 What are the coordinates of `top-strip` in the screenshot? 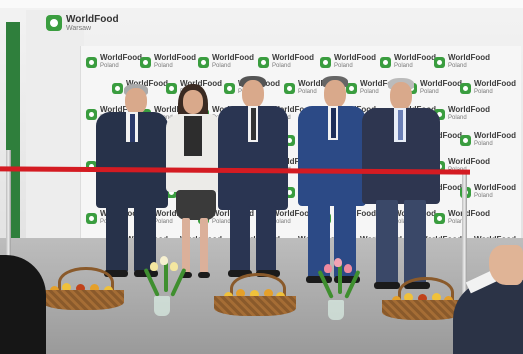 It's located at (261, 4).